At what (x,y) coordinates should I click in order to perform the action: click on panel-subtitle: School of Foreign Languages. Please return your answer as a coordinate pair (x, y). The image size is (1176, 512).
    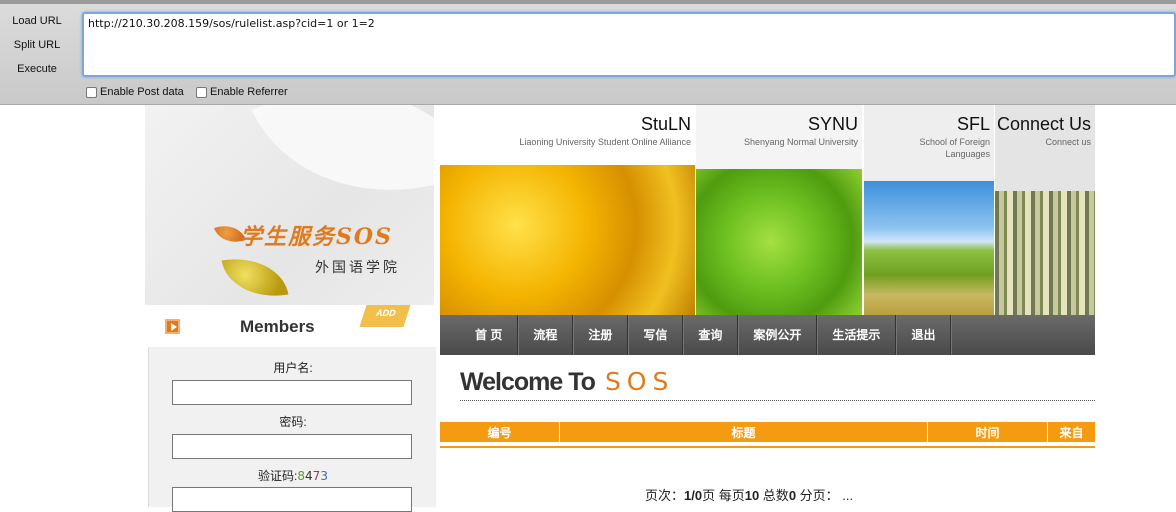
    Looking at the image, I should click on (954, 148).